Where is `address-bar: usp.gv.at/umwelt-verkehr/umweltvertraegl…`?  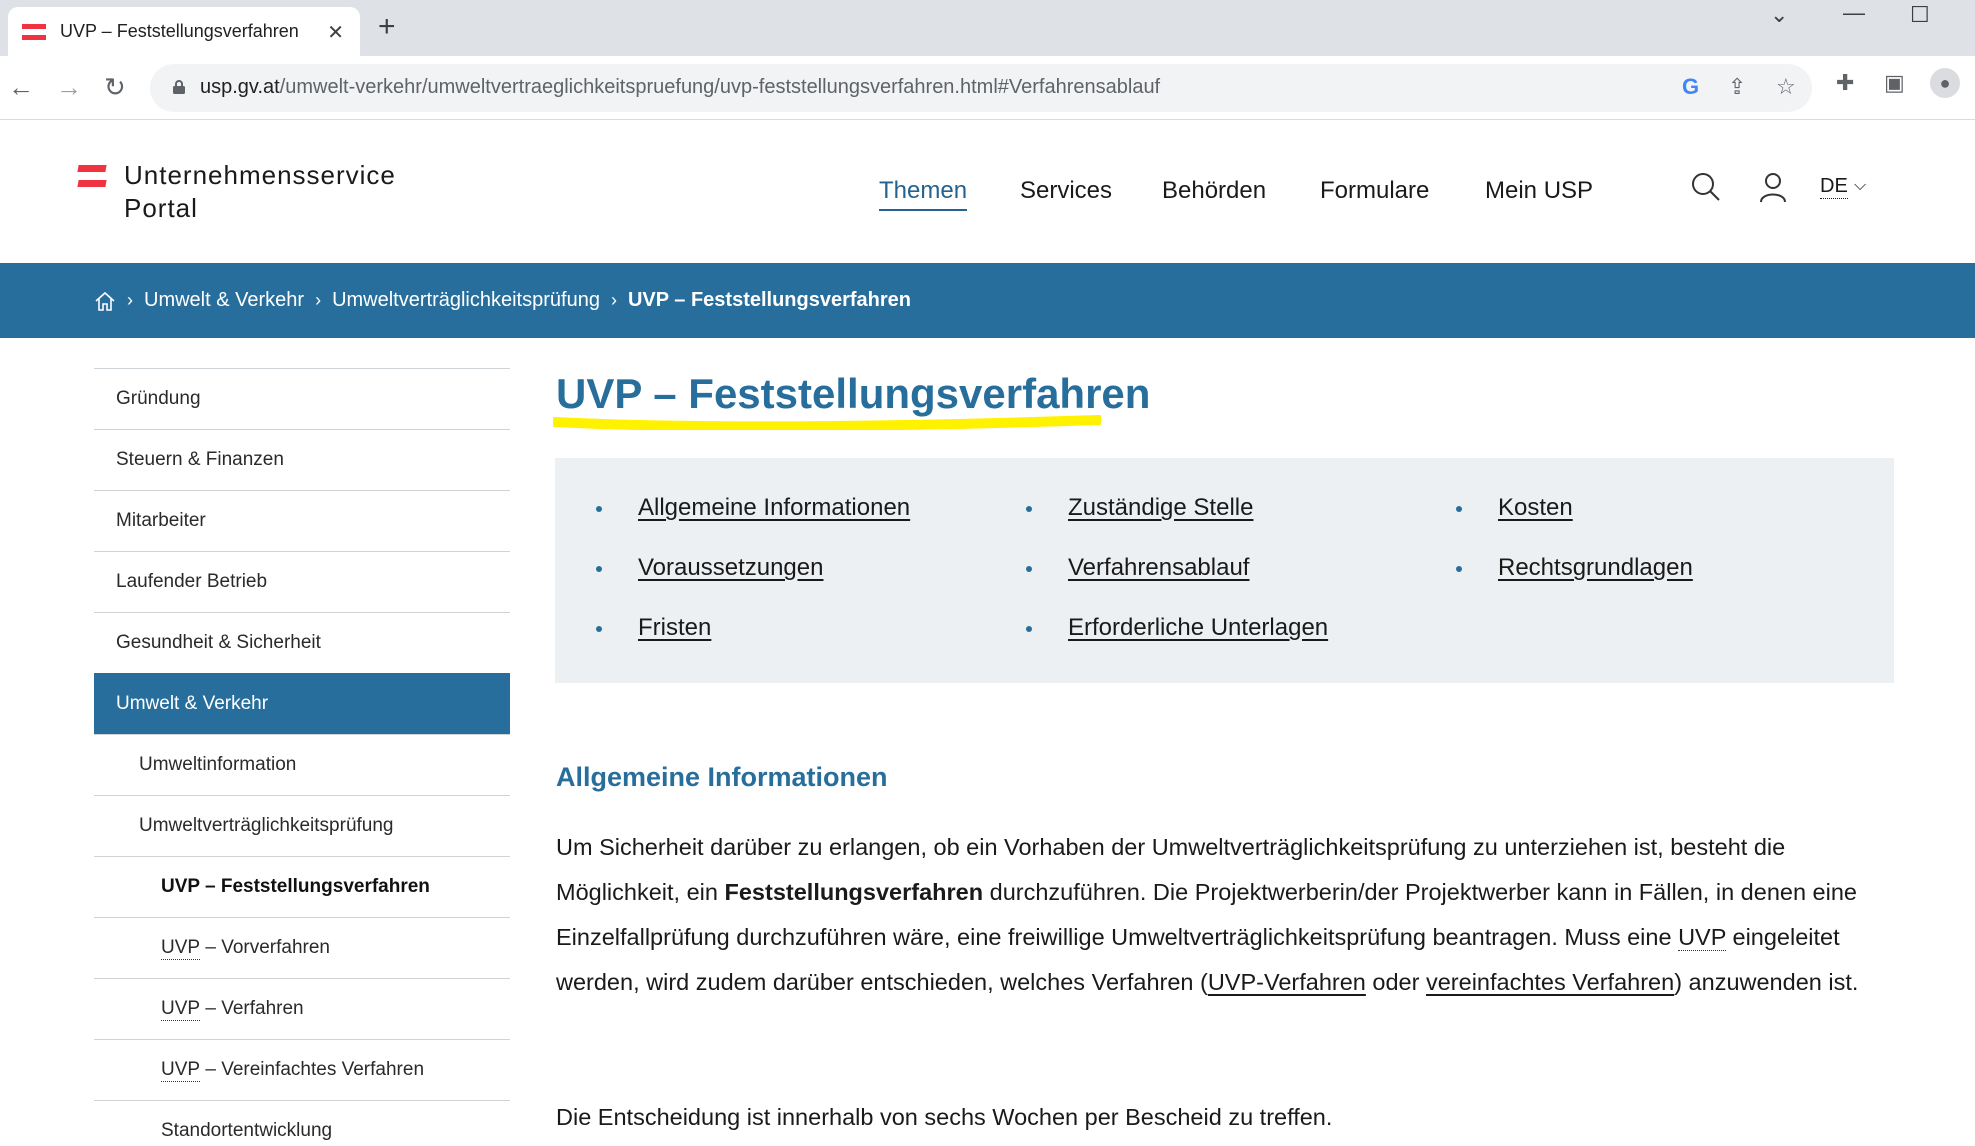 address-bar: usp.gv.at/umwelt-verkehr/umweltvertraegl… is located at coordinates (981, 88).